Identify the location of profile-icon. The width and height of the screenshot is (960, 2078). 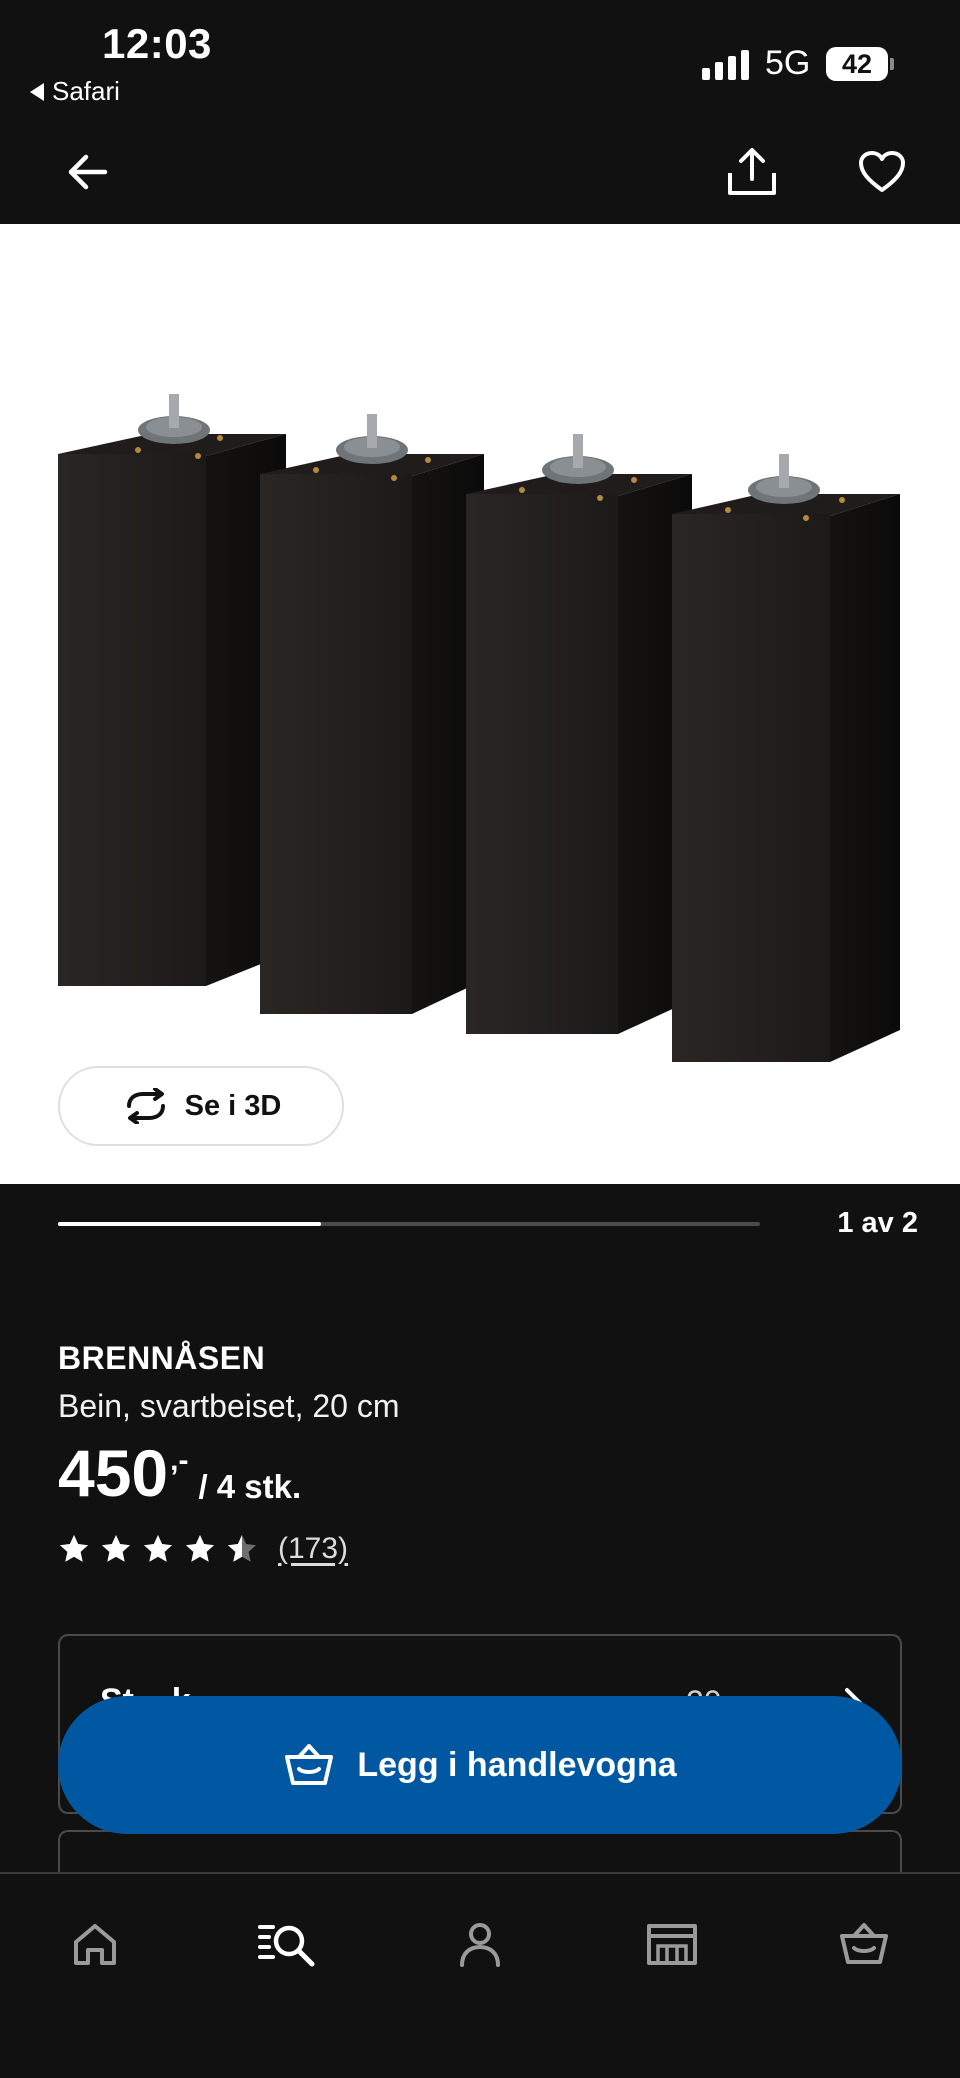
(480, 1945).